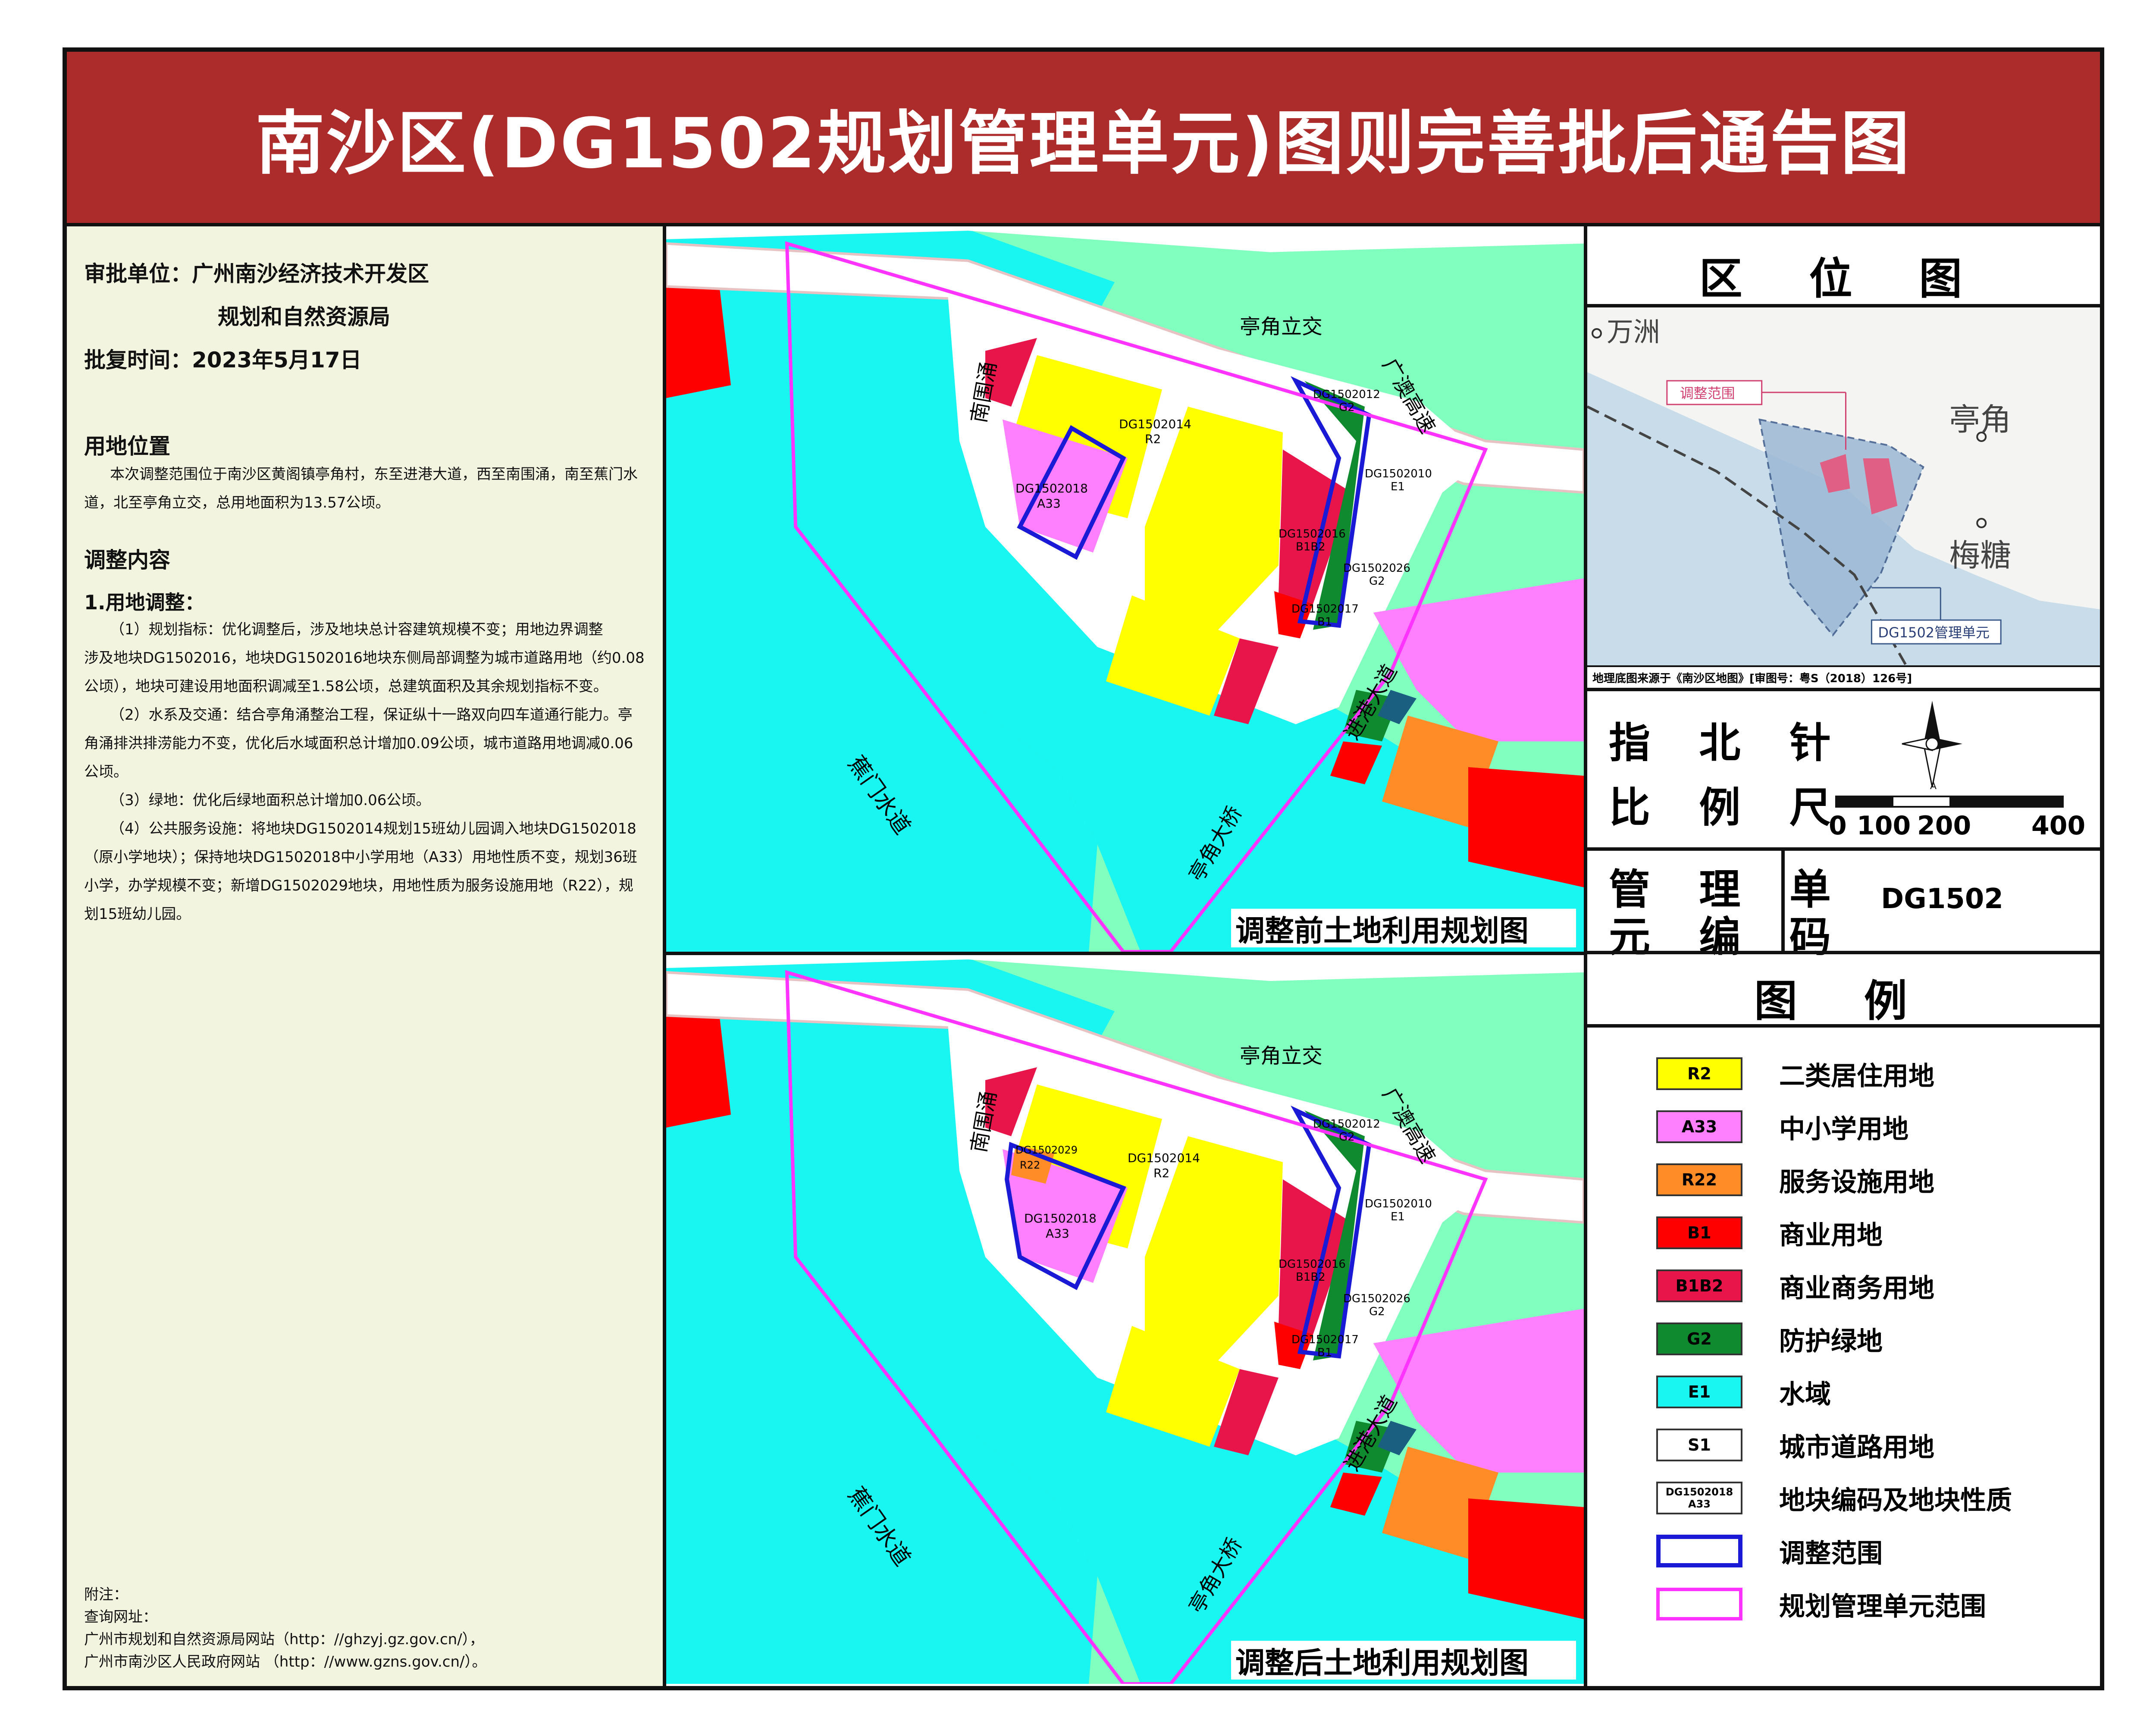 The image size is (2156, 1730). I want to click on page-title: 南沙区(DG1502规划管理单元)图则完善批后通告图, so click(1083, 139).